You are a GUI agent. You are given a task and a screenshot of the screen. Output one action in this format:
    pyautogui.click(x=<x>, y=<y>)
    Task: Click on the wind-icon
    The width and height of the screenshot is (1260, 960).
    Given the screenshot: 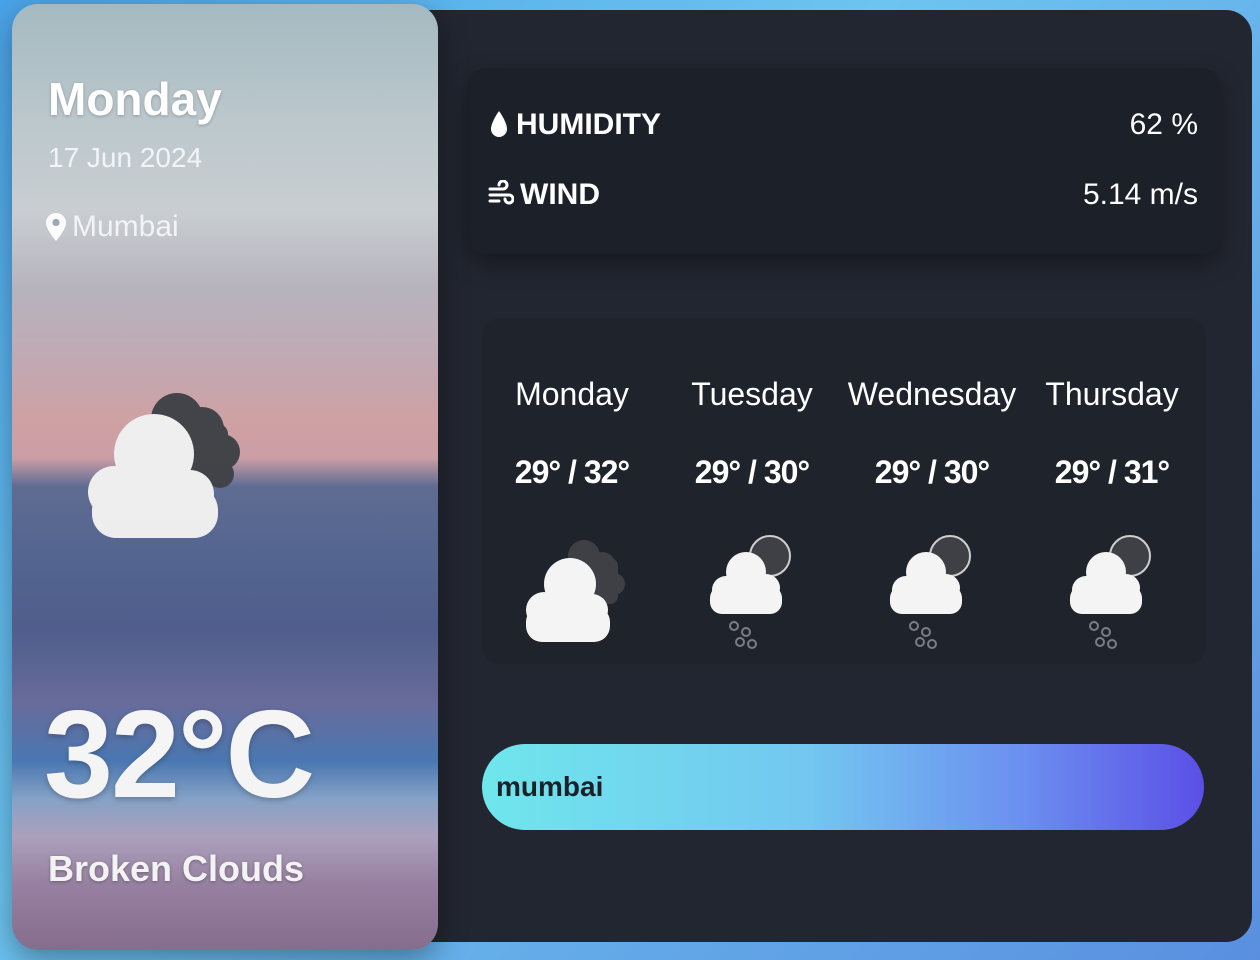 What is the action you would take?
    pyautogui.click(x=501, y=192)
    